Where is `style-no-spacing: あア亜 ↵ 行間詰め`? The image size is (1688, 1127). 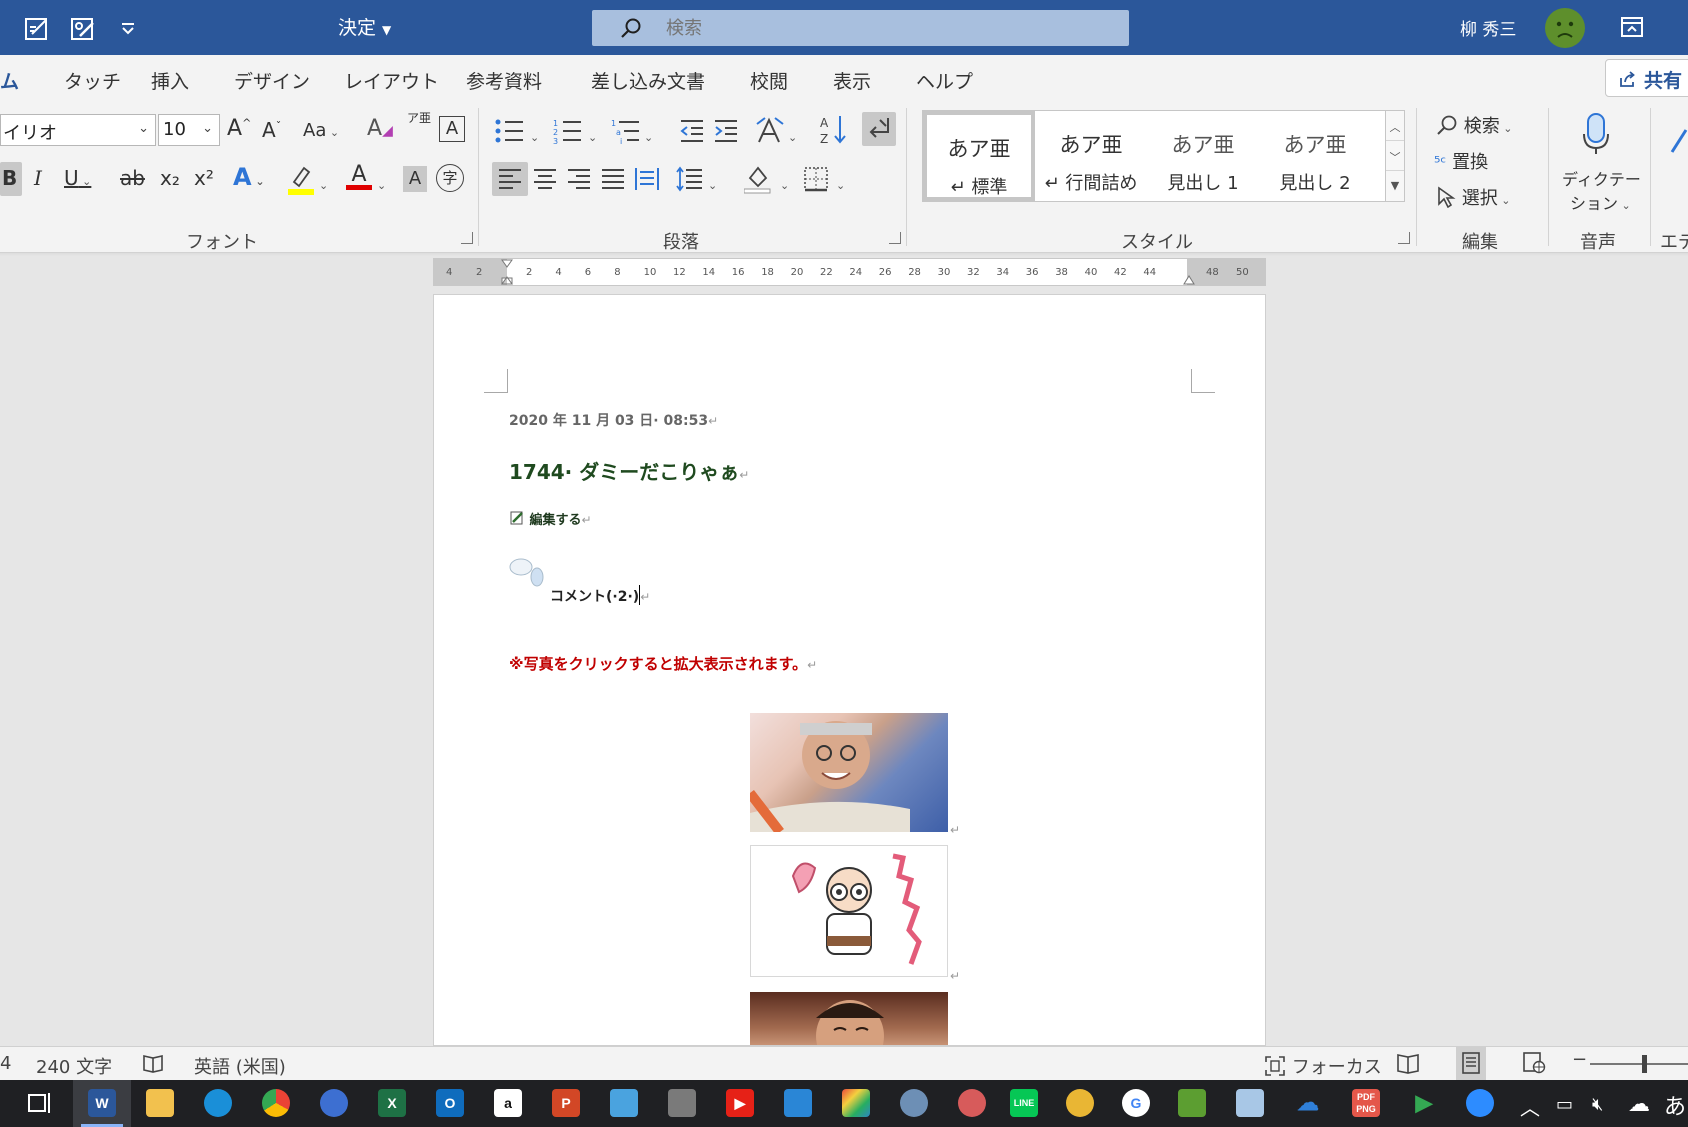
style-no-spacing: あア亜 ↵ 行間詰め is located at coordinates (1091, 156).